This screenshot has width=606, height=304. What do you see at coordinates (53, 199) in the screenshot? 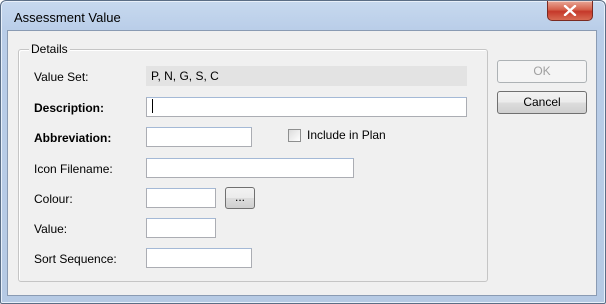
I see `colour-label: Colour:` at bounding box center [53, 199].